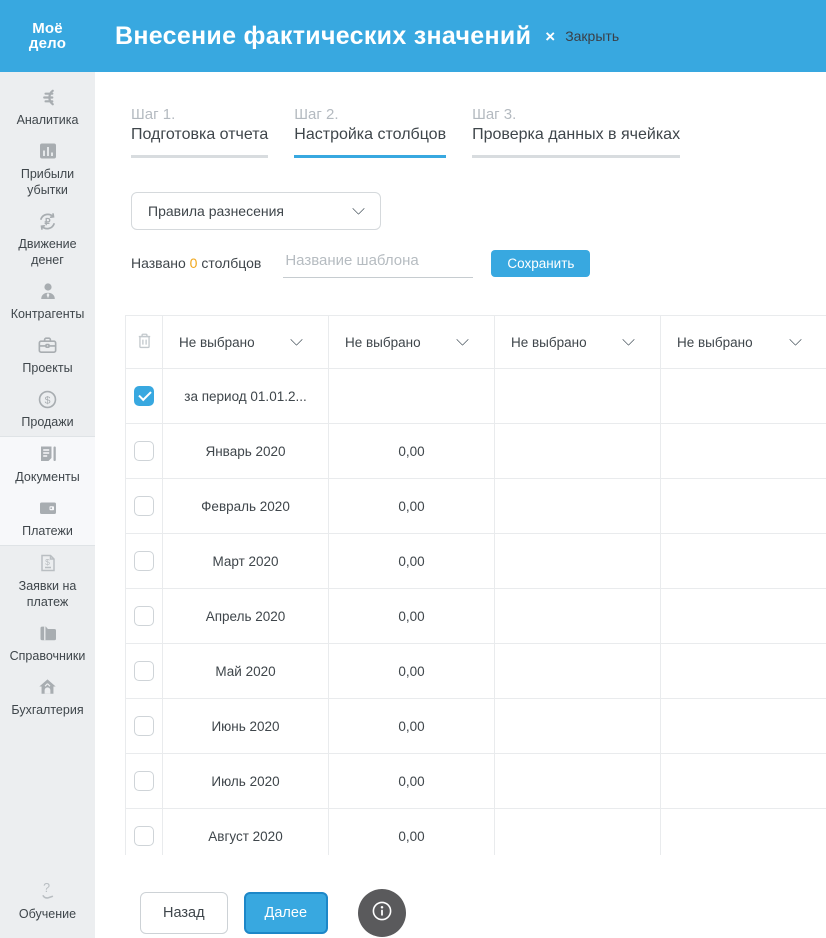  Describe the element at coordinates (47, 98) in the screenshot. I see `analytics-icon` at that location.